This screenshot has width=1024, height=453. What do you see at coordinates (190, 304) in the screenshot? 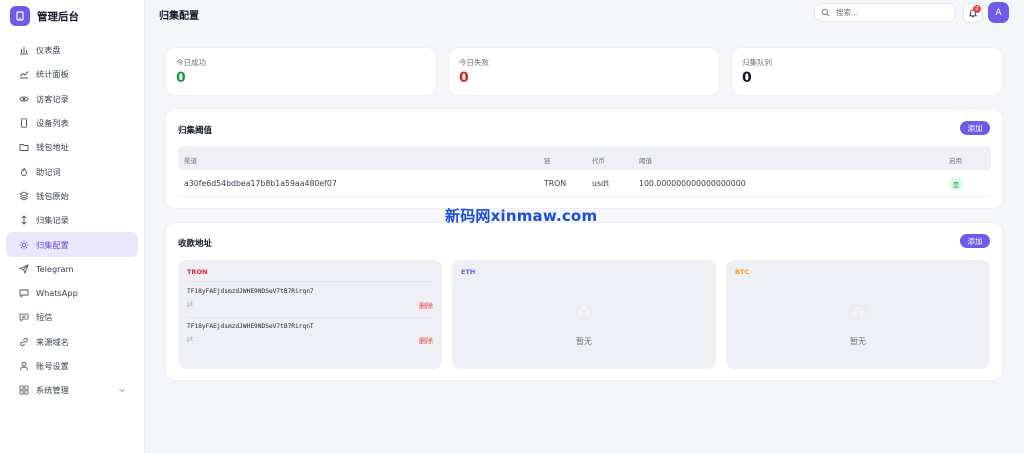
I see `address-note: pt` at bounding box center [190, 304].